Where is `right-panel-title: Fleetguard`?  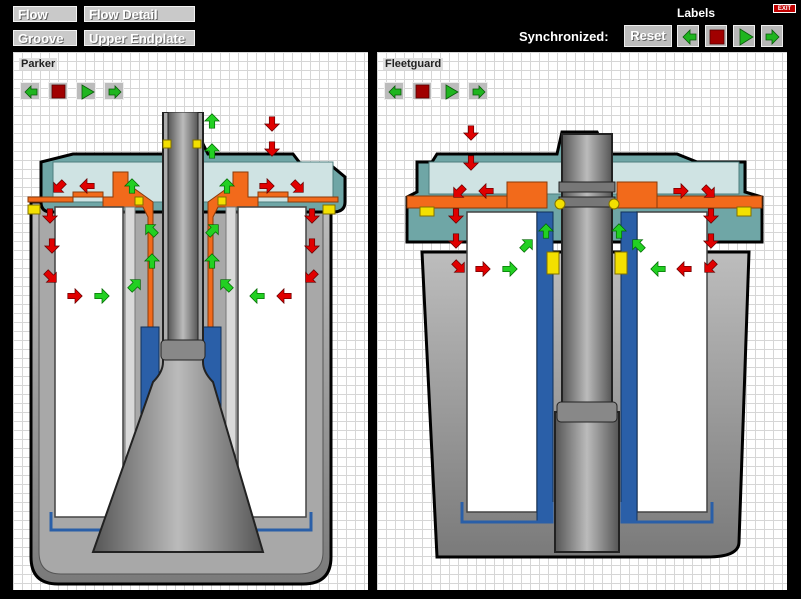 right-panel-title: Fleetguard is located at coordinates (413, 64).